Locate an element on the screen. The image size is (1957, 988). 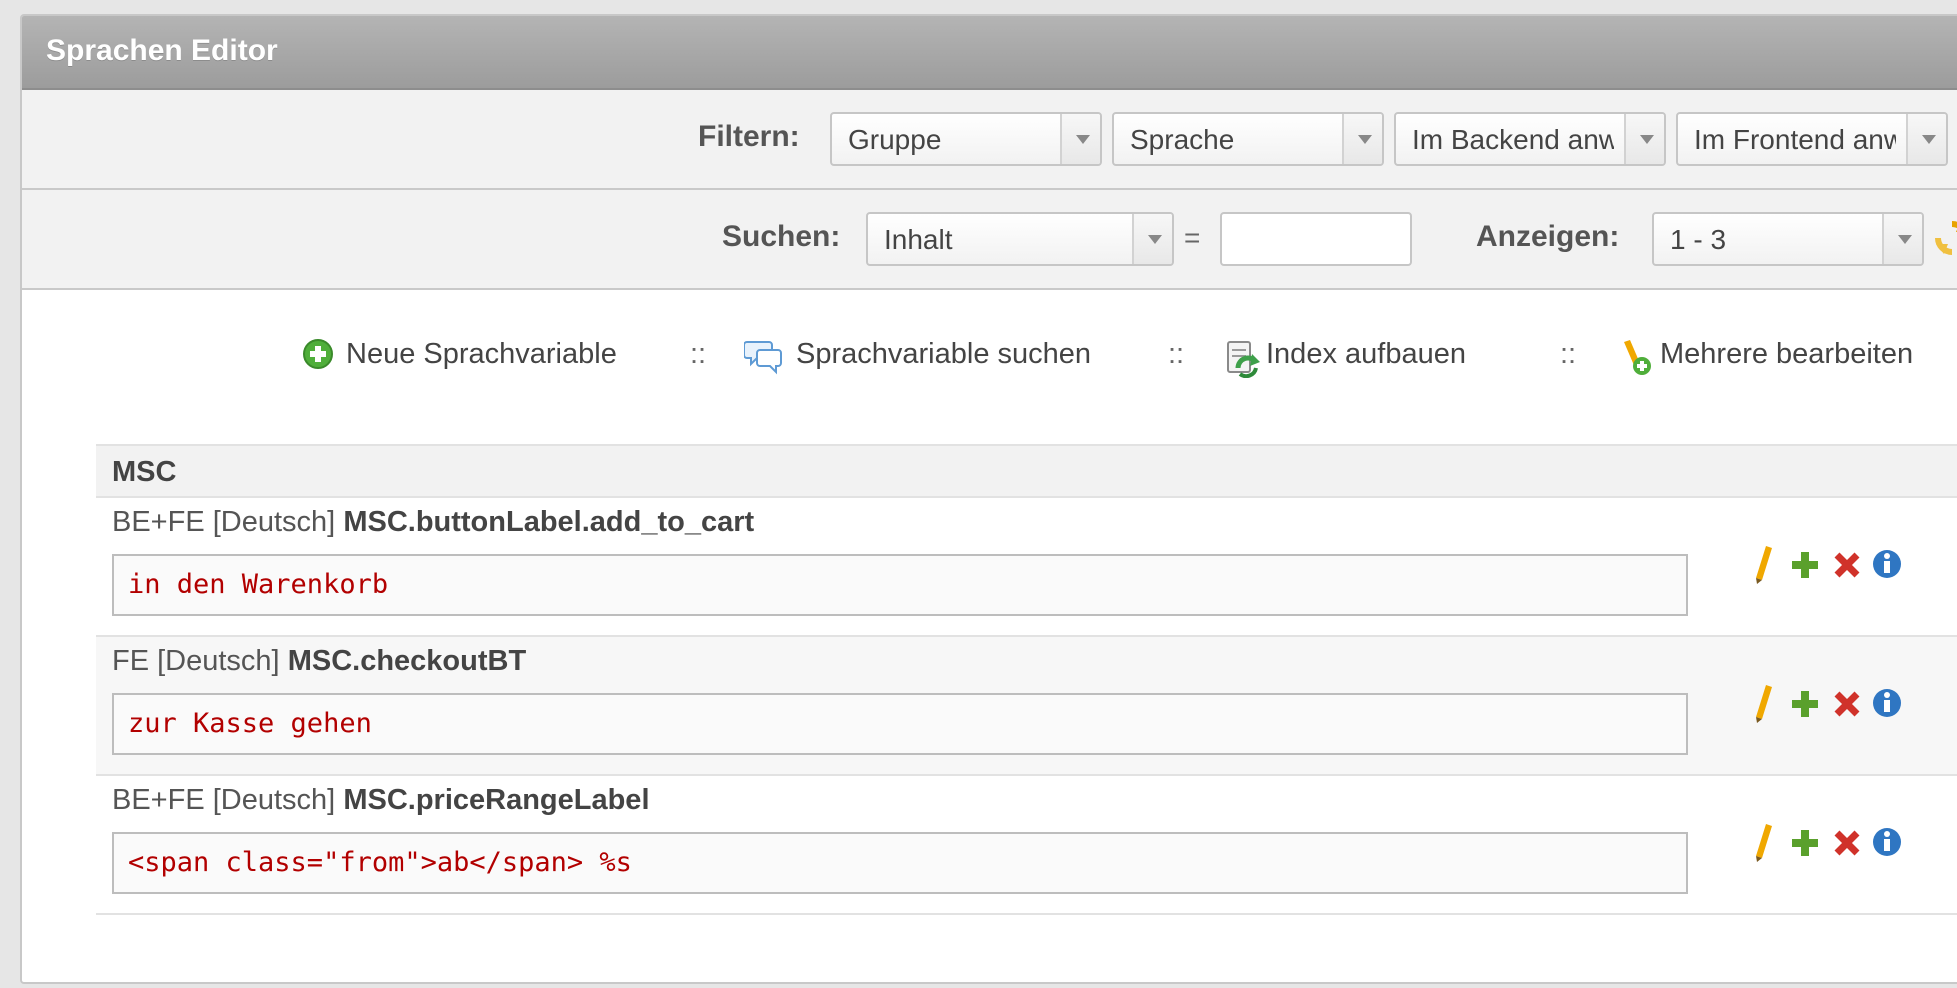
range-select: 1 - 3 is located at coordinates (1788, 239).